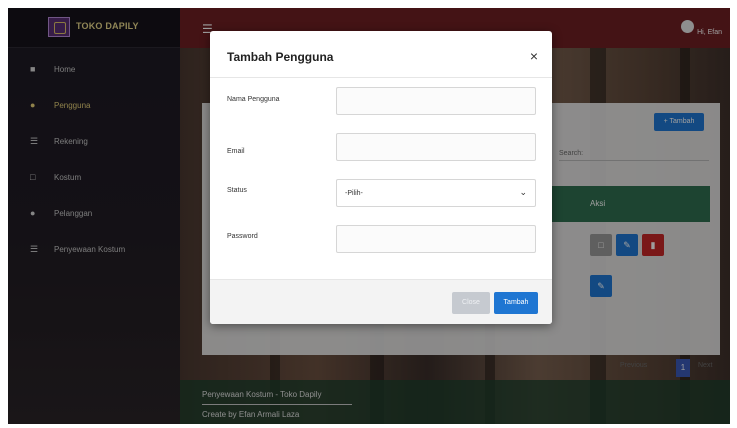 This screenshot has height=428, width=737. Describe the element at coordinates (534, 56) in the screenshot. I see `close-icon: ×` at that location.